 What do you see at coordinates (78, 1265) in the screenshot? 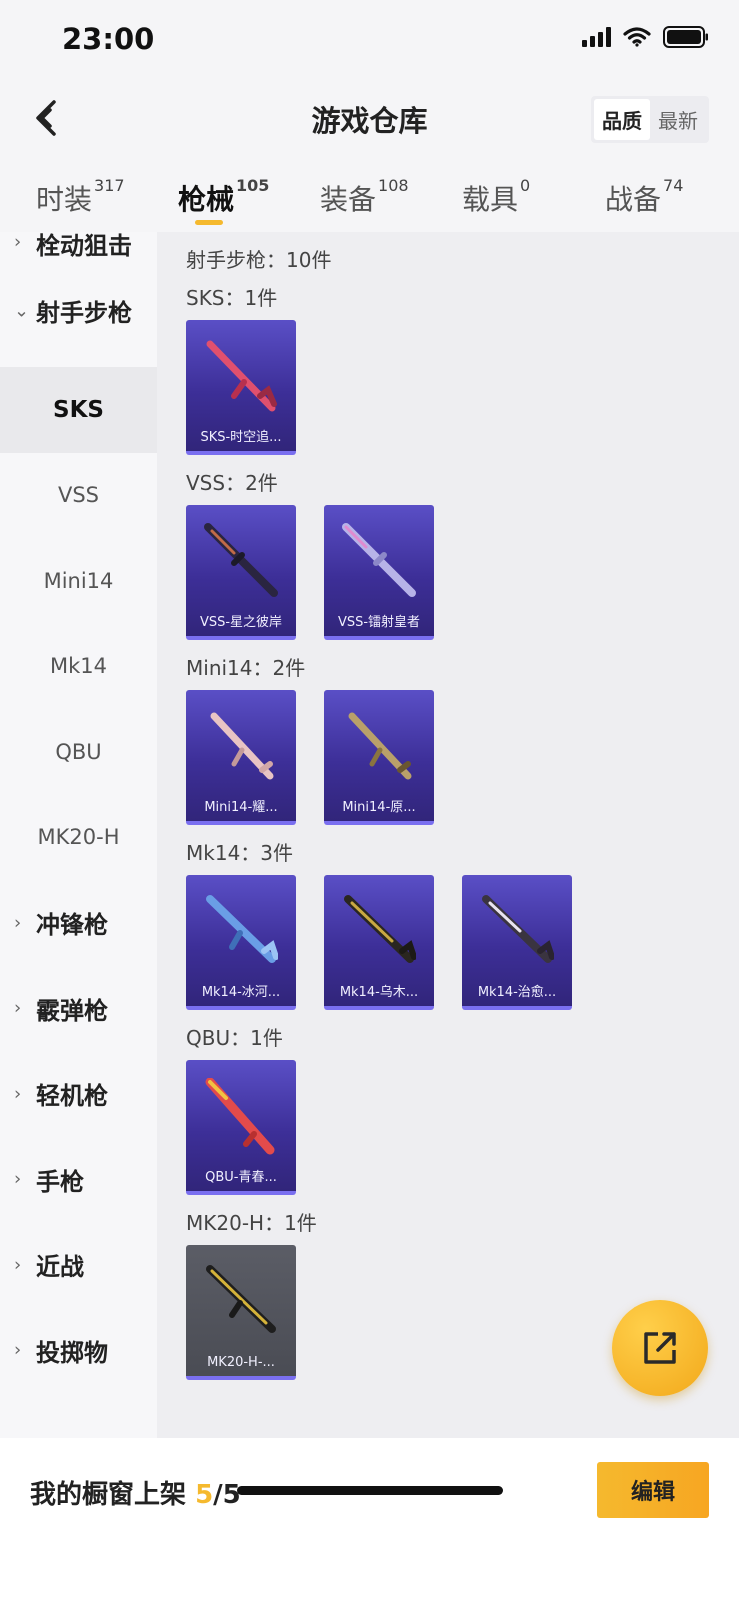
I see `sidebar-item-melee: › 近战` at bounding box center [78, 1265].